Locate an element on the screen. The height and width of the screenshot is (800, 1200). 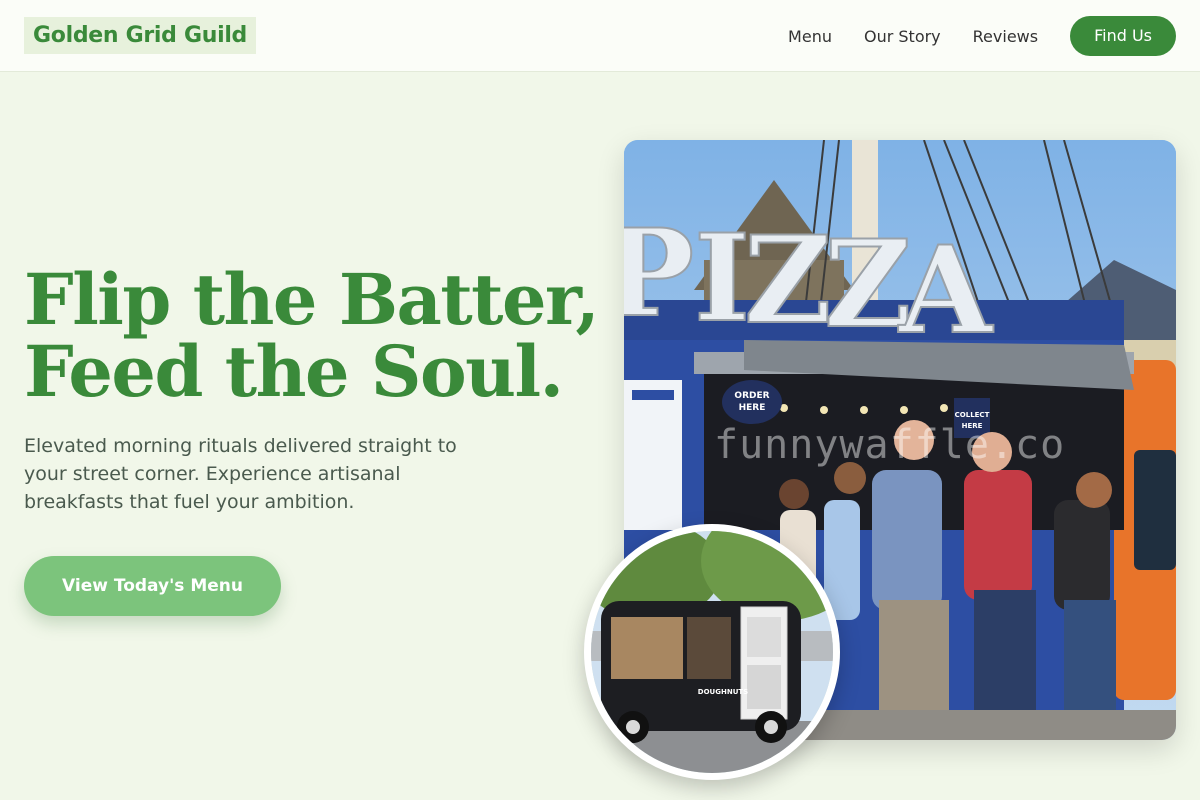
svg-text: ORDER is located at coordinates (751, 396).